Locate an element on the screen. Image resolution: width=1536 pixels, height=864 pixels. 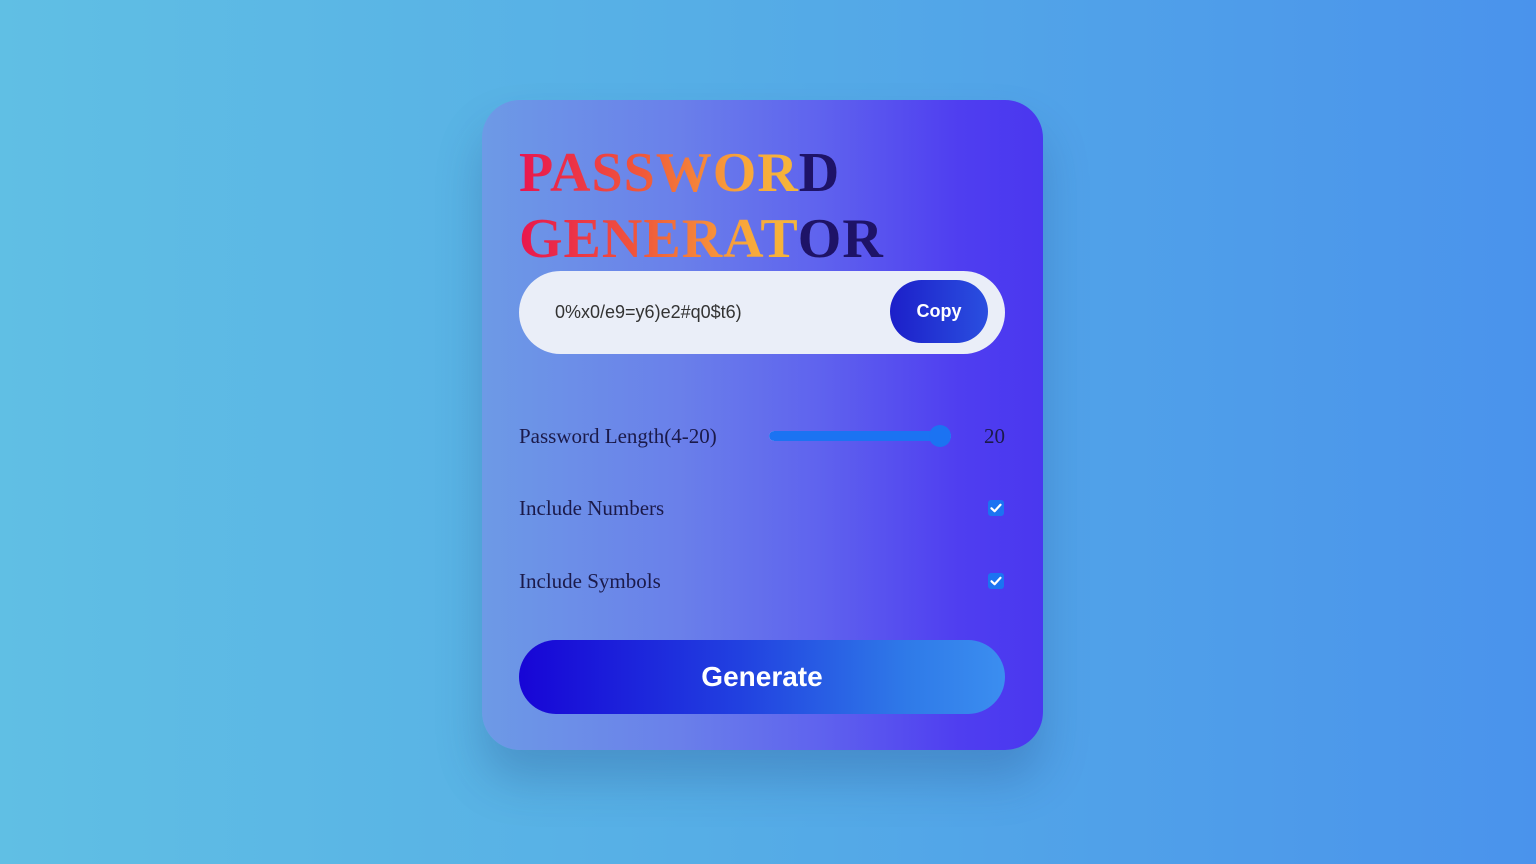
include-symbols-row: Include Symbols is located at coordinates (762, 581).